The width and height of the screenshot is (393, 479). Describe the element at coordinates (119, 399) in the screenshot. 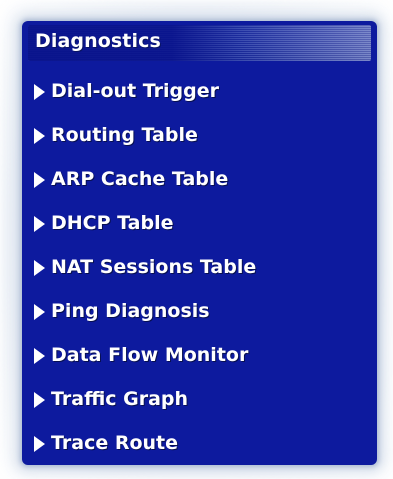

I see `menu-item-label: Traffic Graph` at that location.